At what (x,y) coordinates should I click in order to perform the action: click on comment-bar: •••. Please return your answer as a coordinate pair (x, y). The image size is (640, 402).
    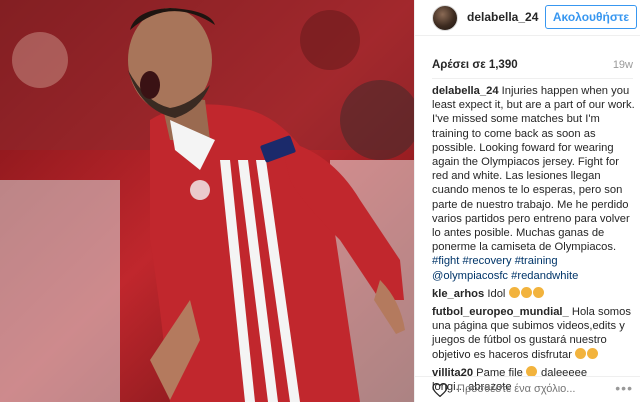
    Looking at the image, I should click on (527, 389).